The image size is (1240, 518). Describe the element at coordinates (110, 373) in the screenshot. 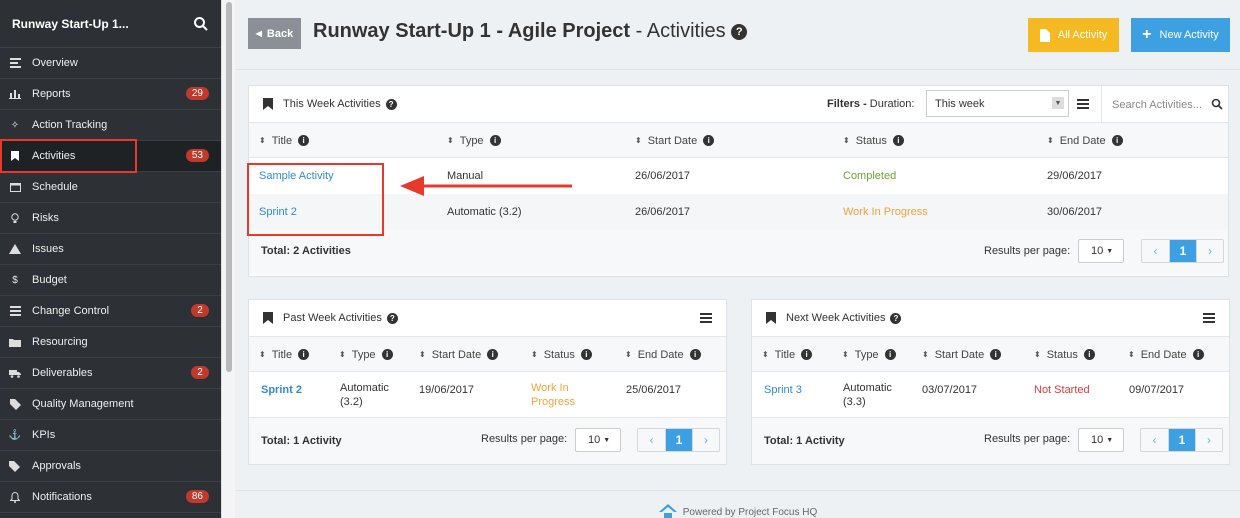

I see `sidebar-item-deliverables: Deliverables 2` at that location.